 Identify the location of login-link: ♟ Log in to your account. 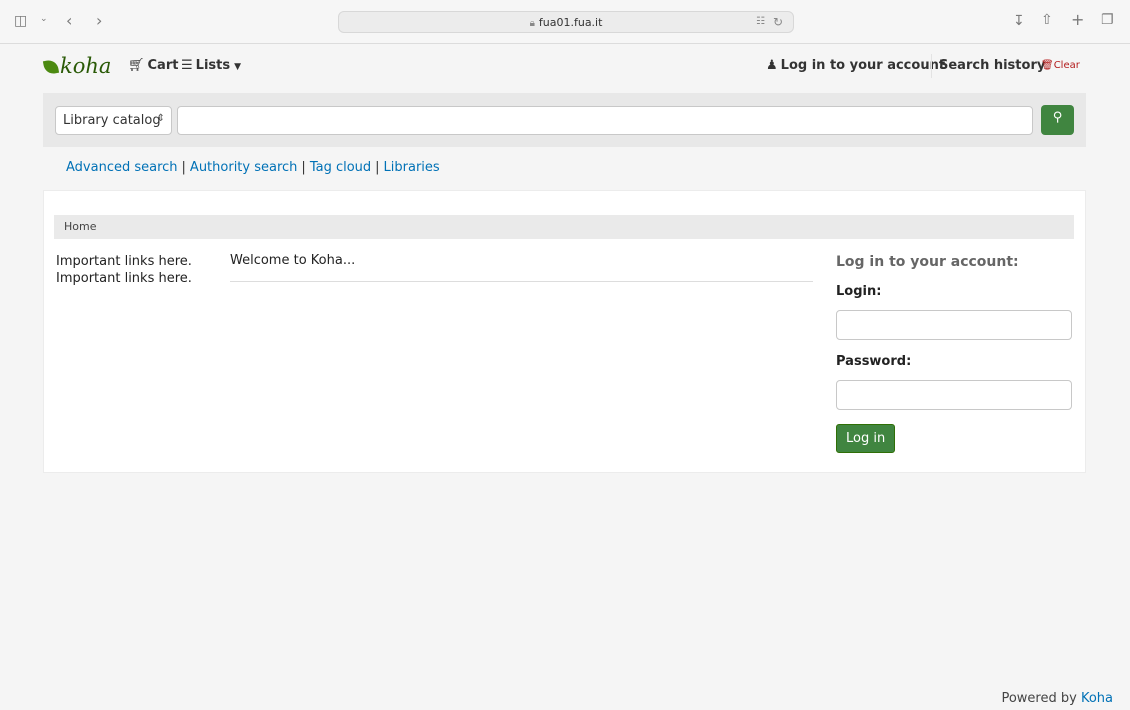
(855, 65).